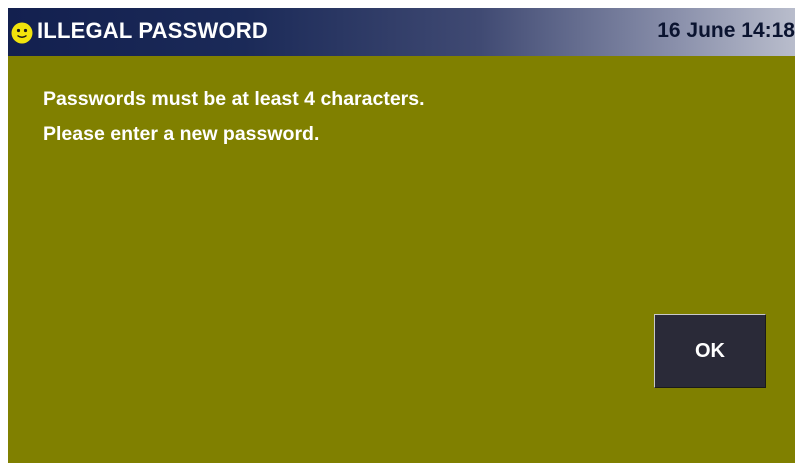 This screenshot has height=471, width=795. Describe the element at coordinates (181, 134) in the screenshot. I see `message-line-2: Please enter a new password.` at that location.